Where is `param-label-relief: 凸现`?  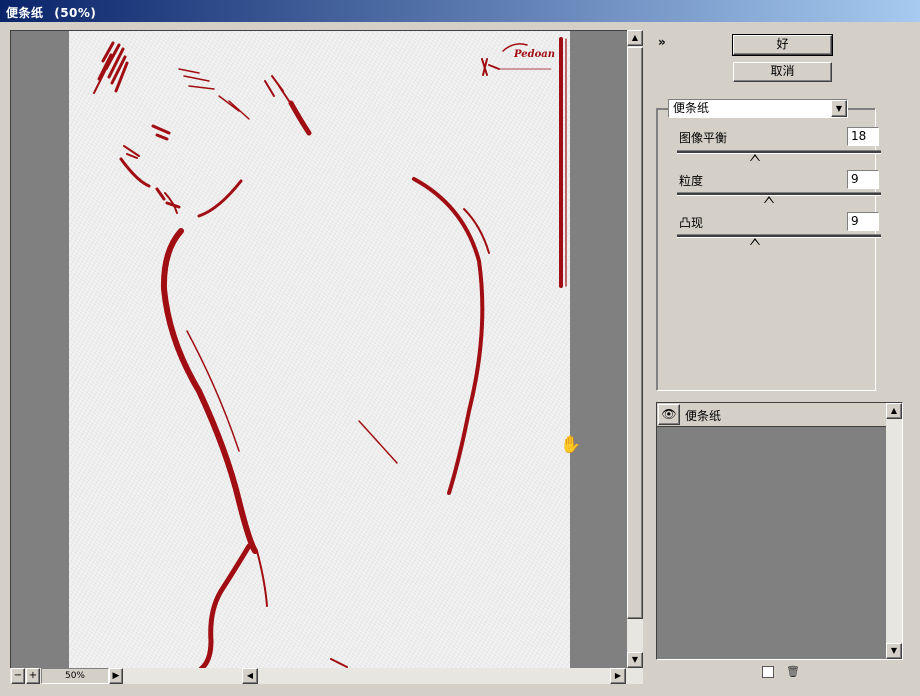
param-label-relief: 凸现 is located at coordinates (691, 223).